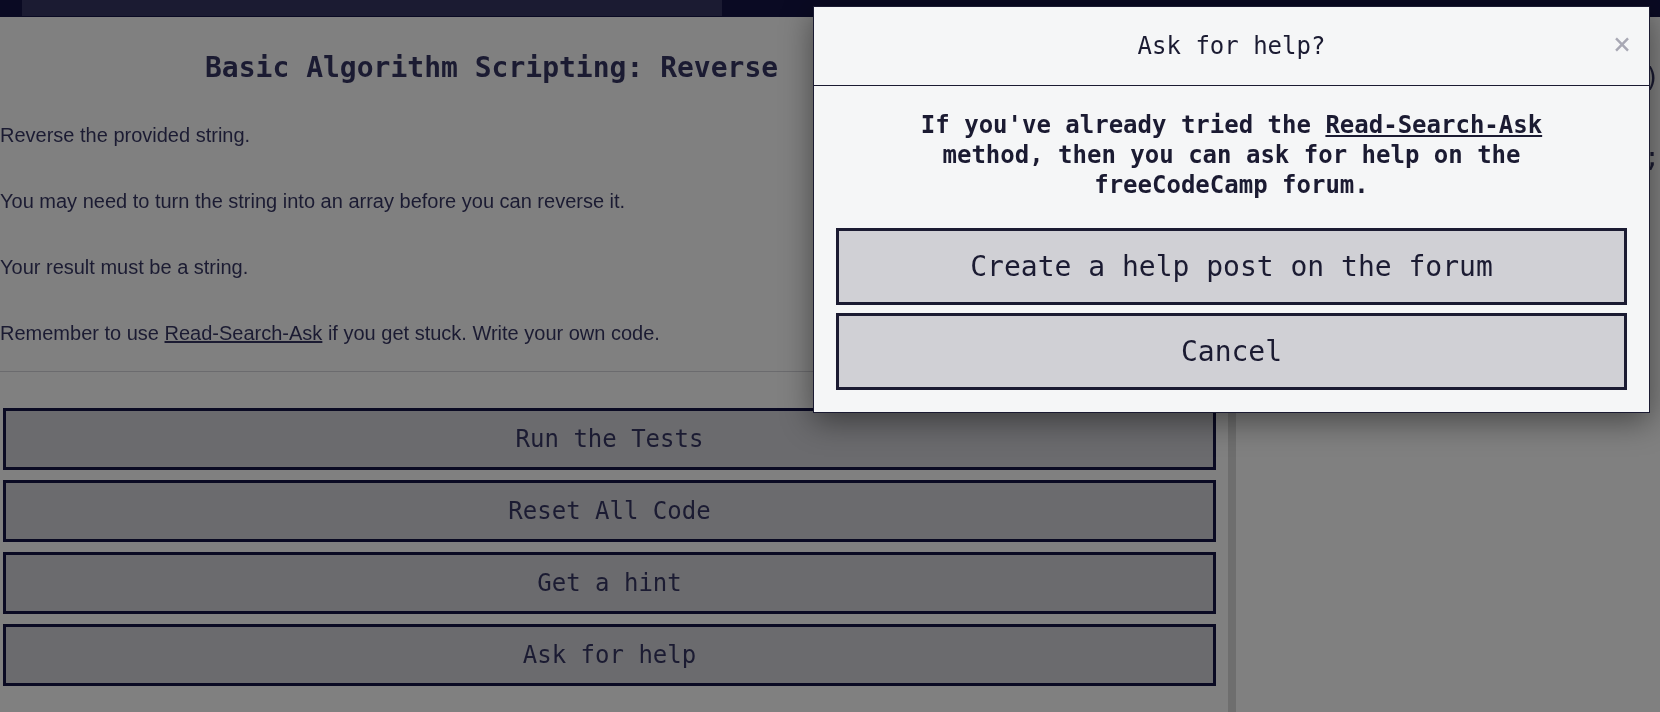 Image resolution: width=1660 pixels, height=712 pixels. I want to click on instruction-text: Your result must be a string., so click(124, 267).